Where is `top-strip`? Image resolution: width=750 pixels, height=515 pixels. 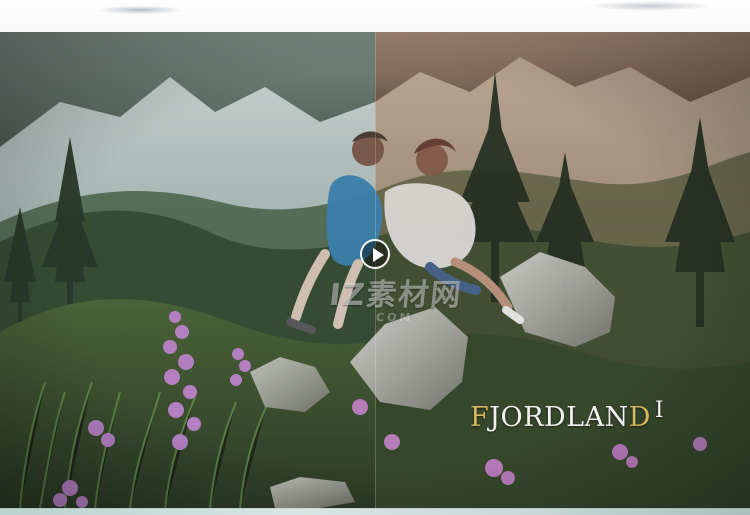 top-strip is located at coordinates (375, 16).